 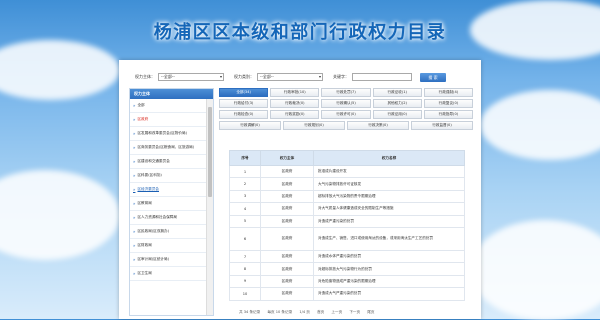 I want to click on column-header-index: 序号, so click(x=245, y=158).